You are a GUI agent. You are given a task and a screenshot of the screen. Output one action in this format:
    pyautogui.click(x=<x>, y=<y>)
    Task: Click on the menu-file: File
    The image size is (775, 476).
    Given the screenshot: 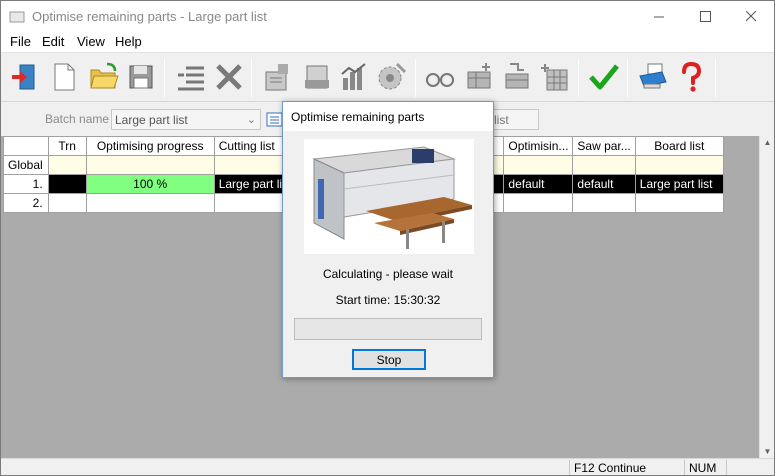 What is the action you would take?
    pyautogui.click(x=20, y=41)
    